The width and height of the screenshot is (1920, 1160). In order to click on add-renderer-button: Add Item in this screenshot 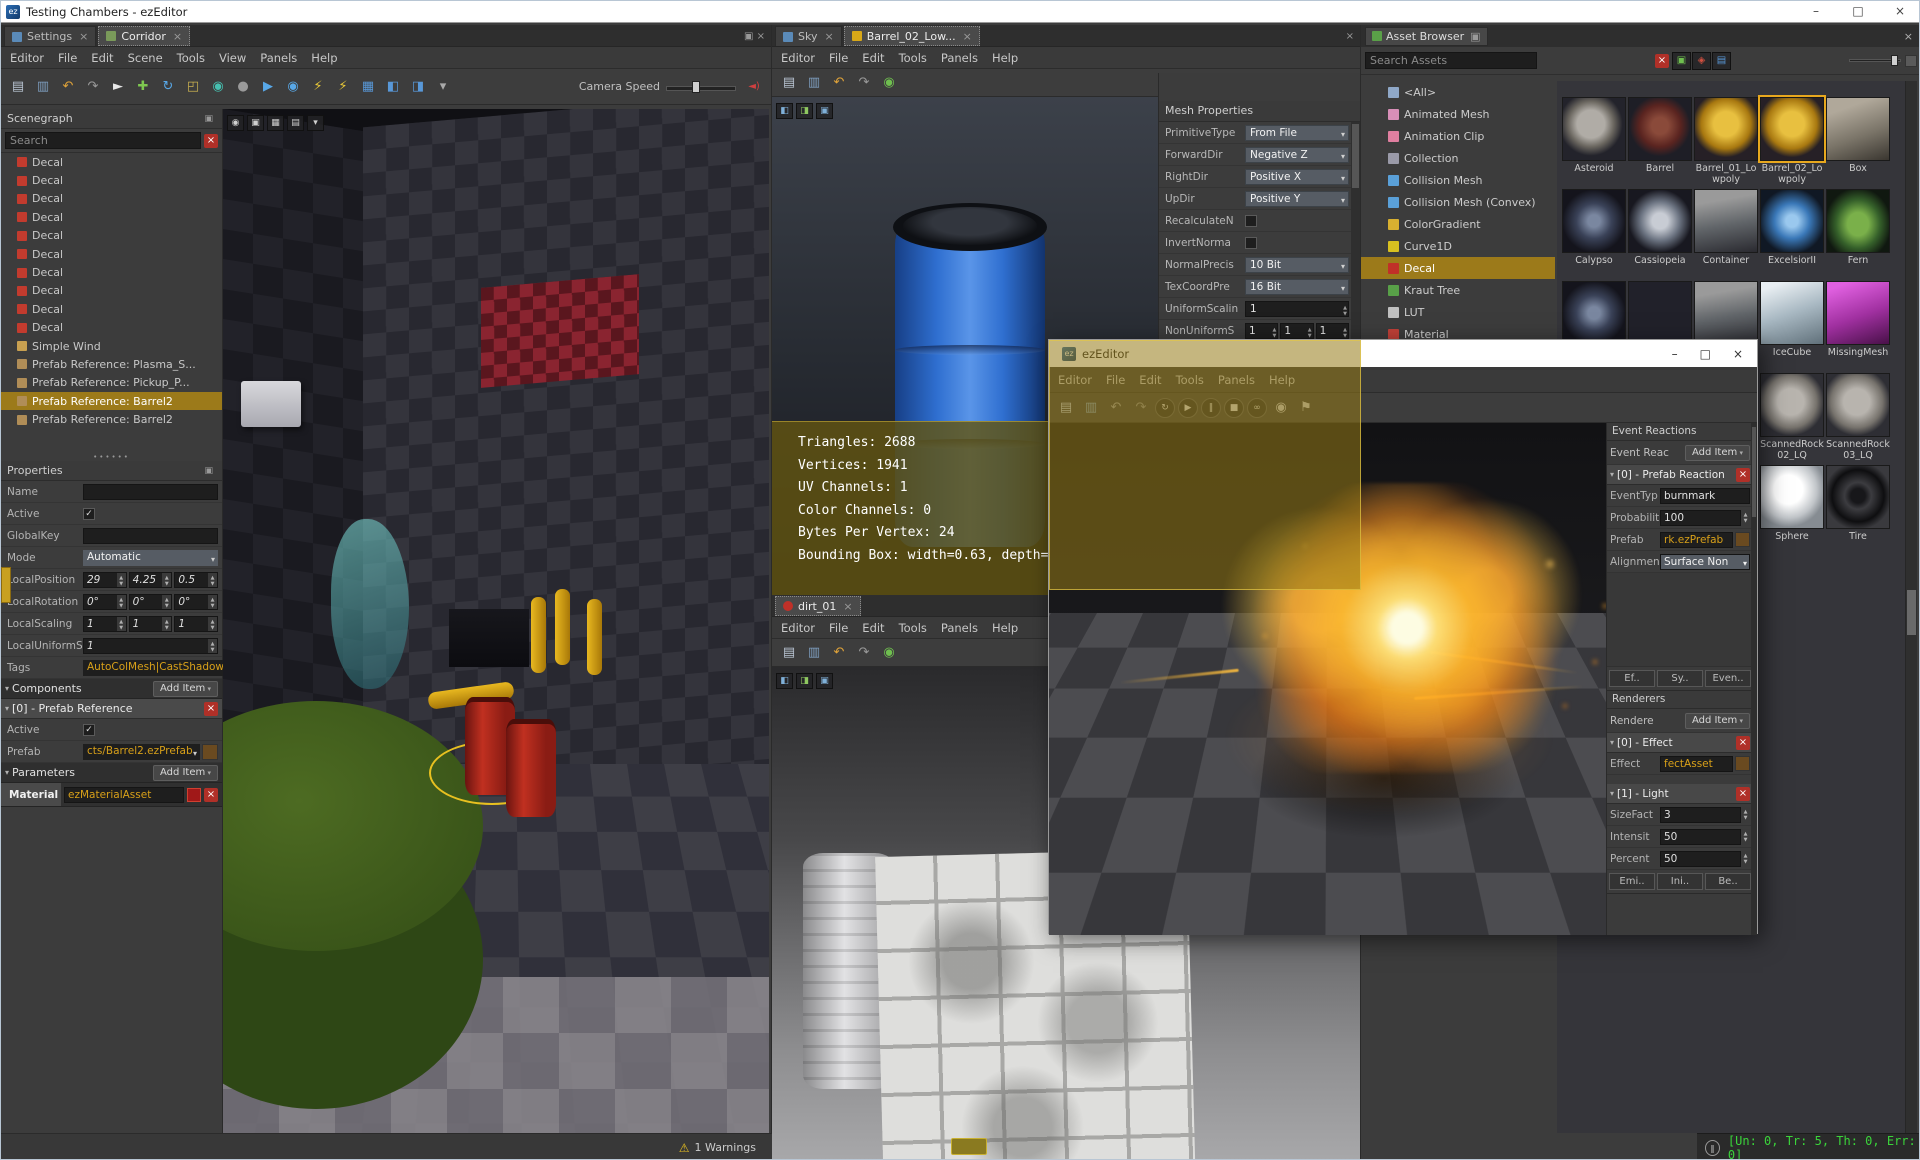, I will do `click(1717, 720)`.